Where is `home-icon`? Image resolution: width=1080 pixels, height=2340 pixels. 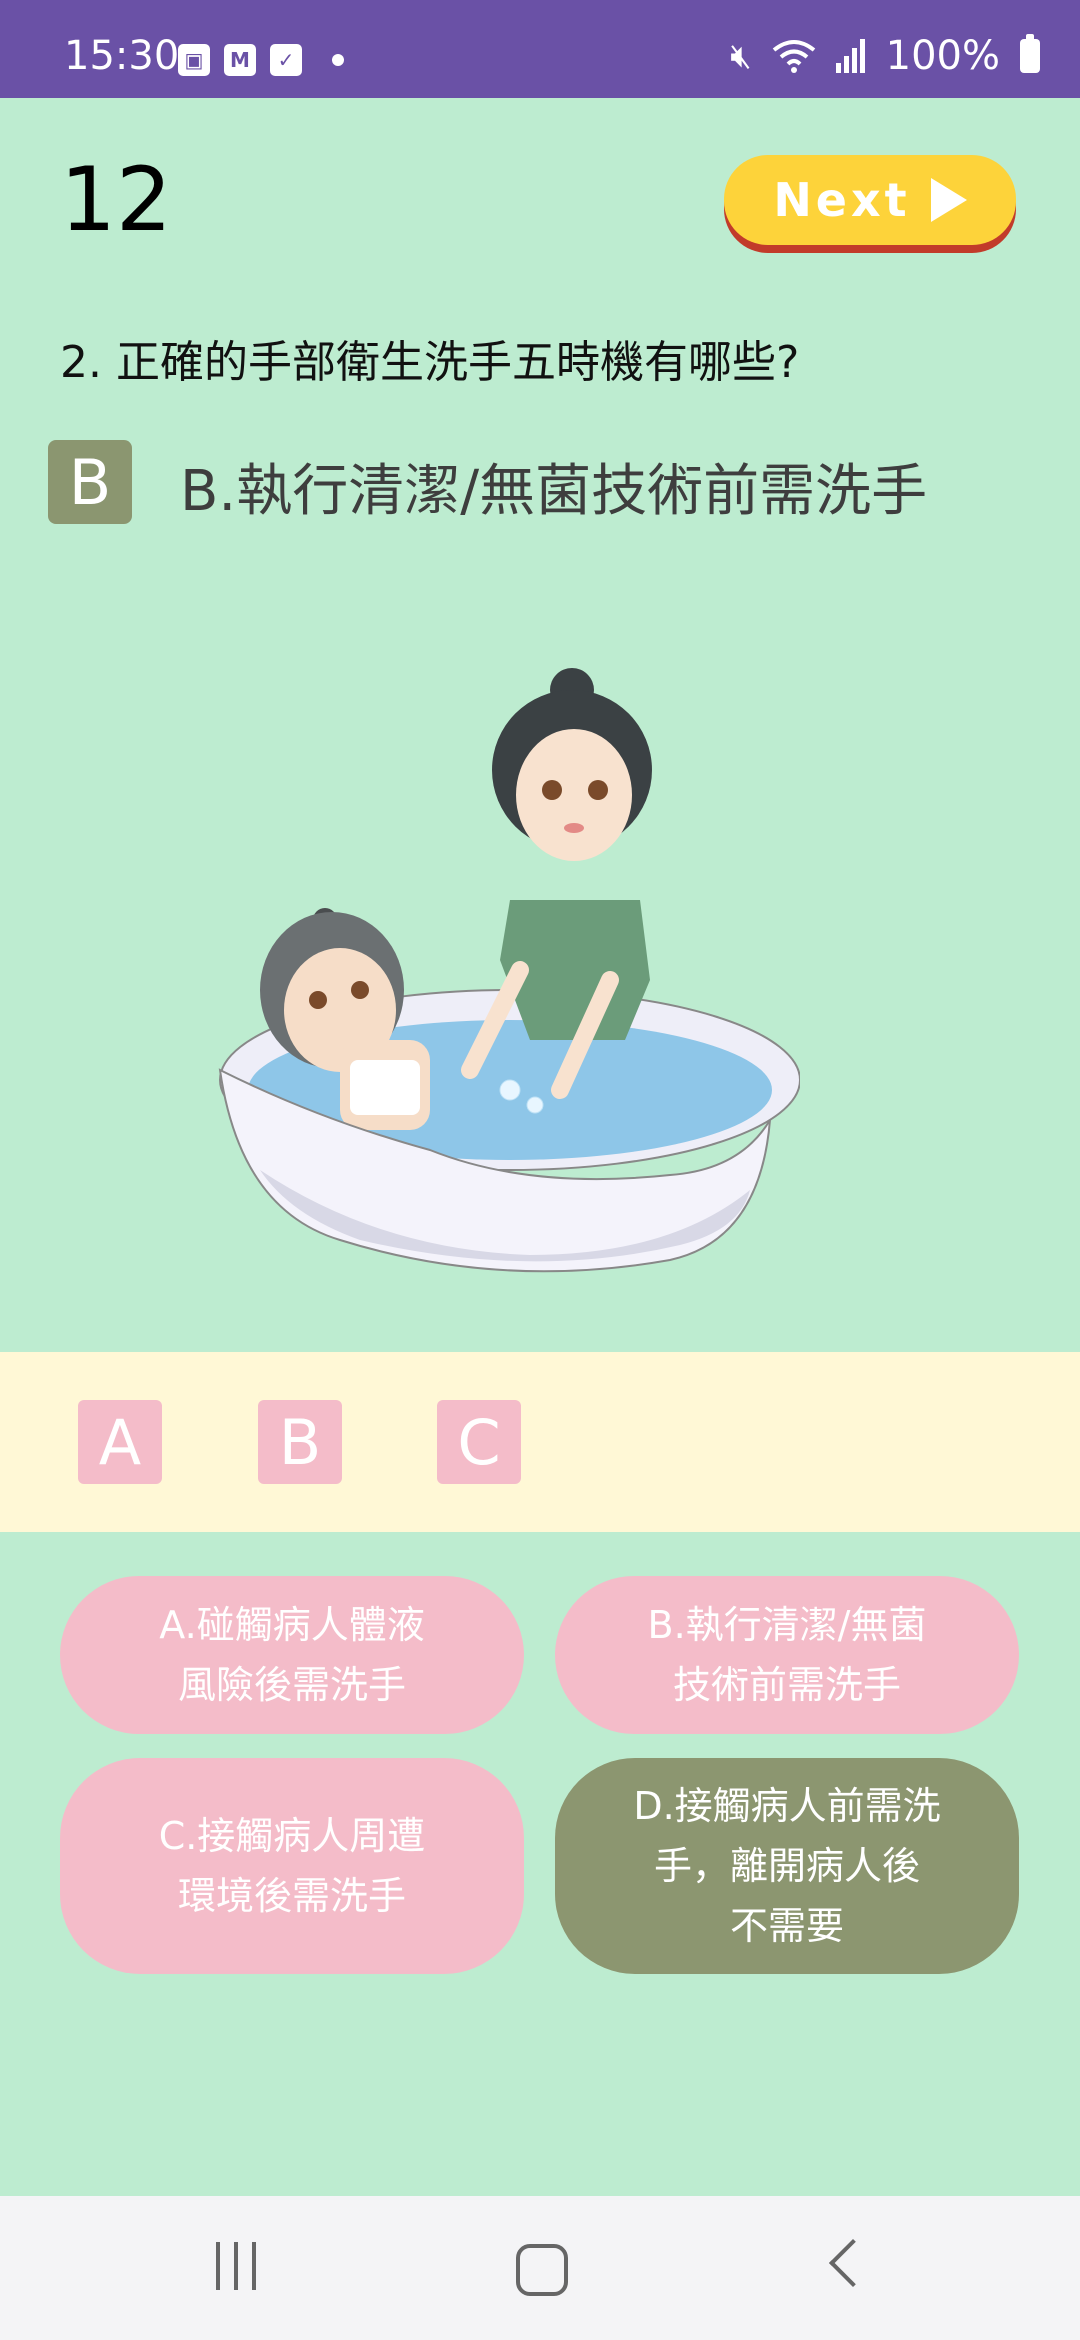
home-icon is located at coordinates (542, 2270).